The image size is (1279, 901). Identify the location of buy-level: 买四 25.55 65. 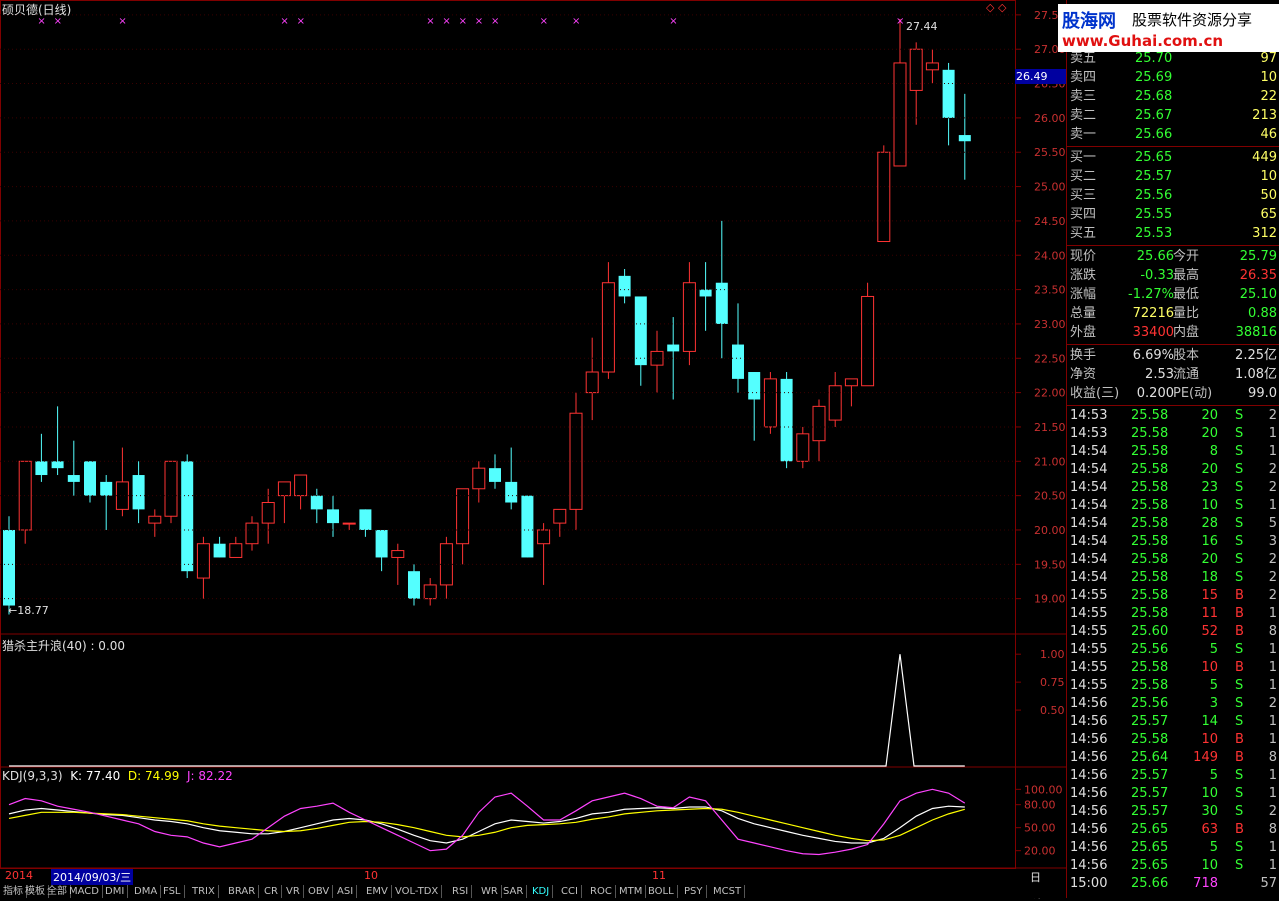
(1173, 214).